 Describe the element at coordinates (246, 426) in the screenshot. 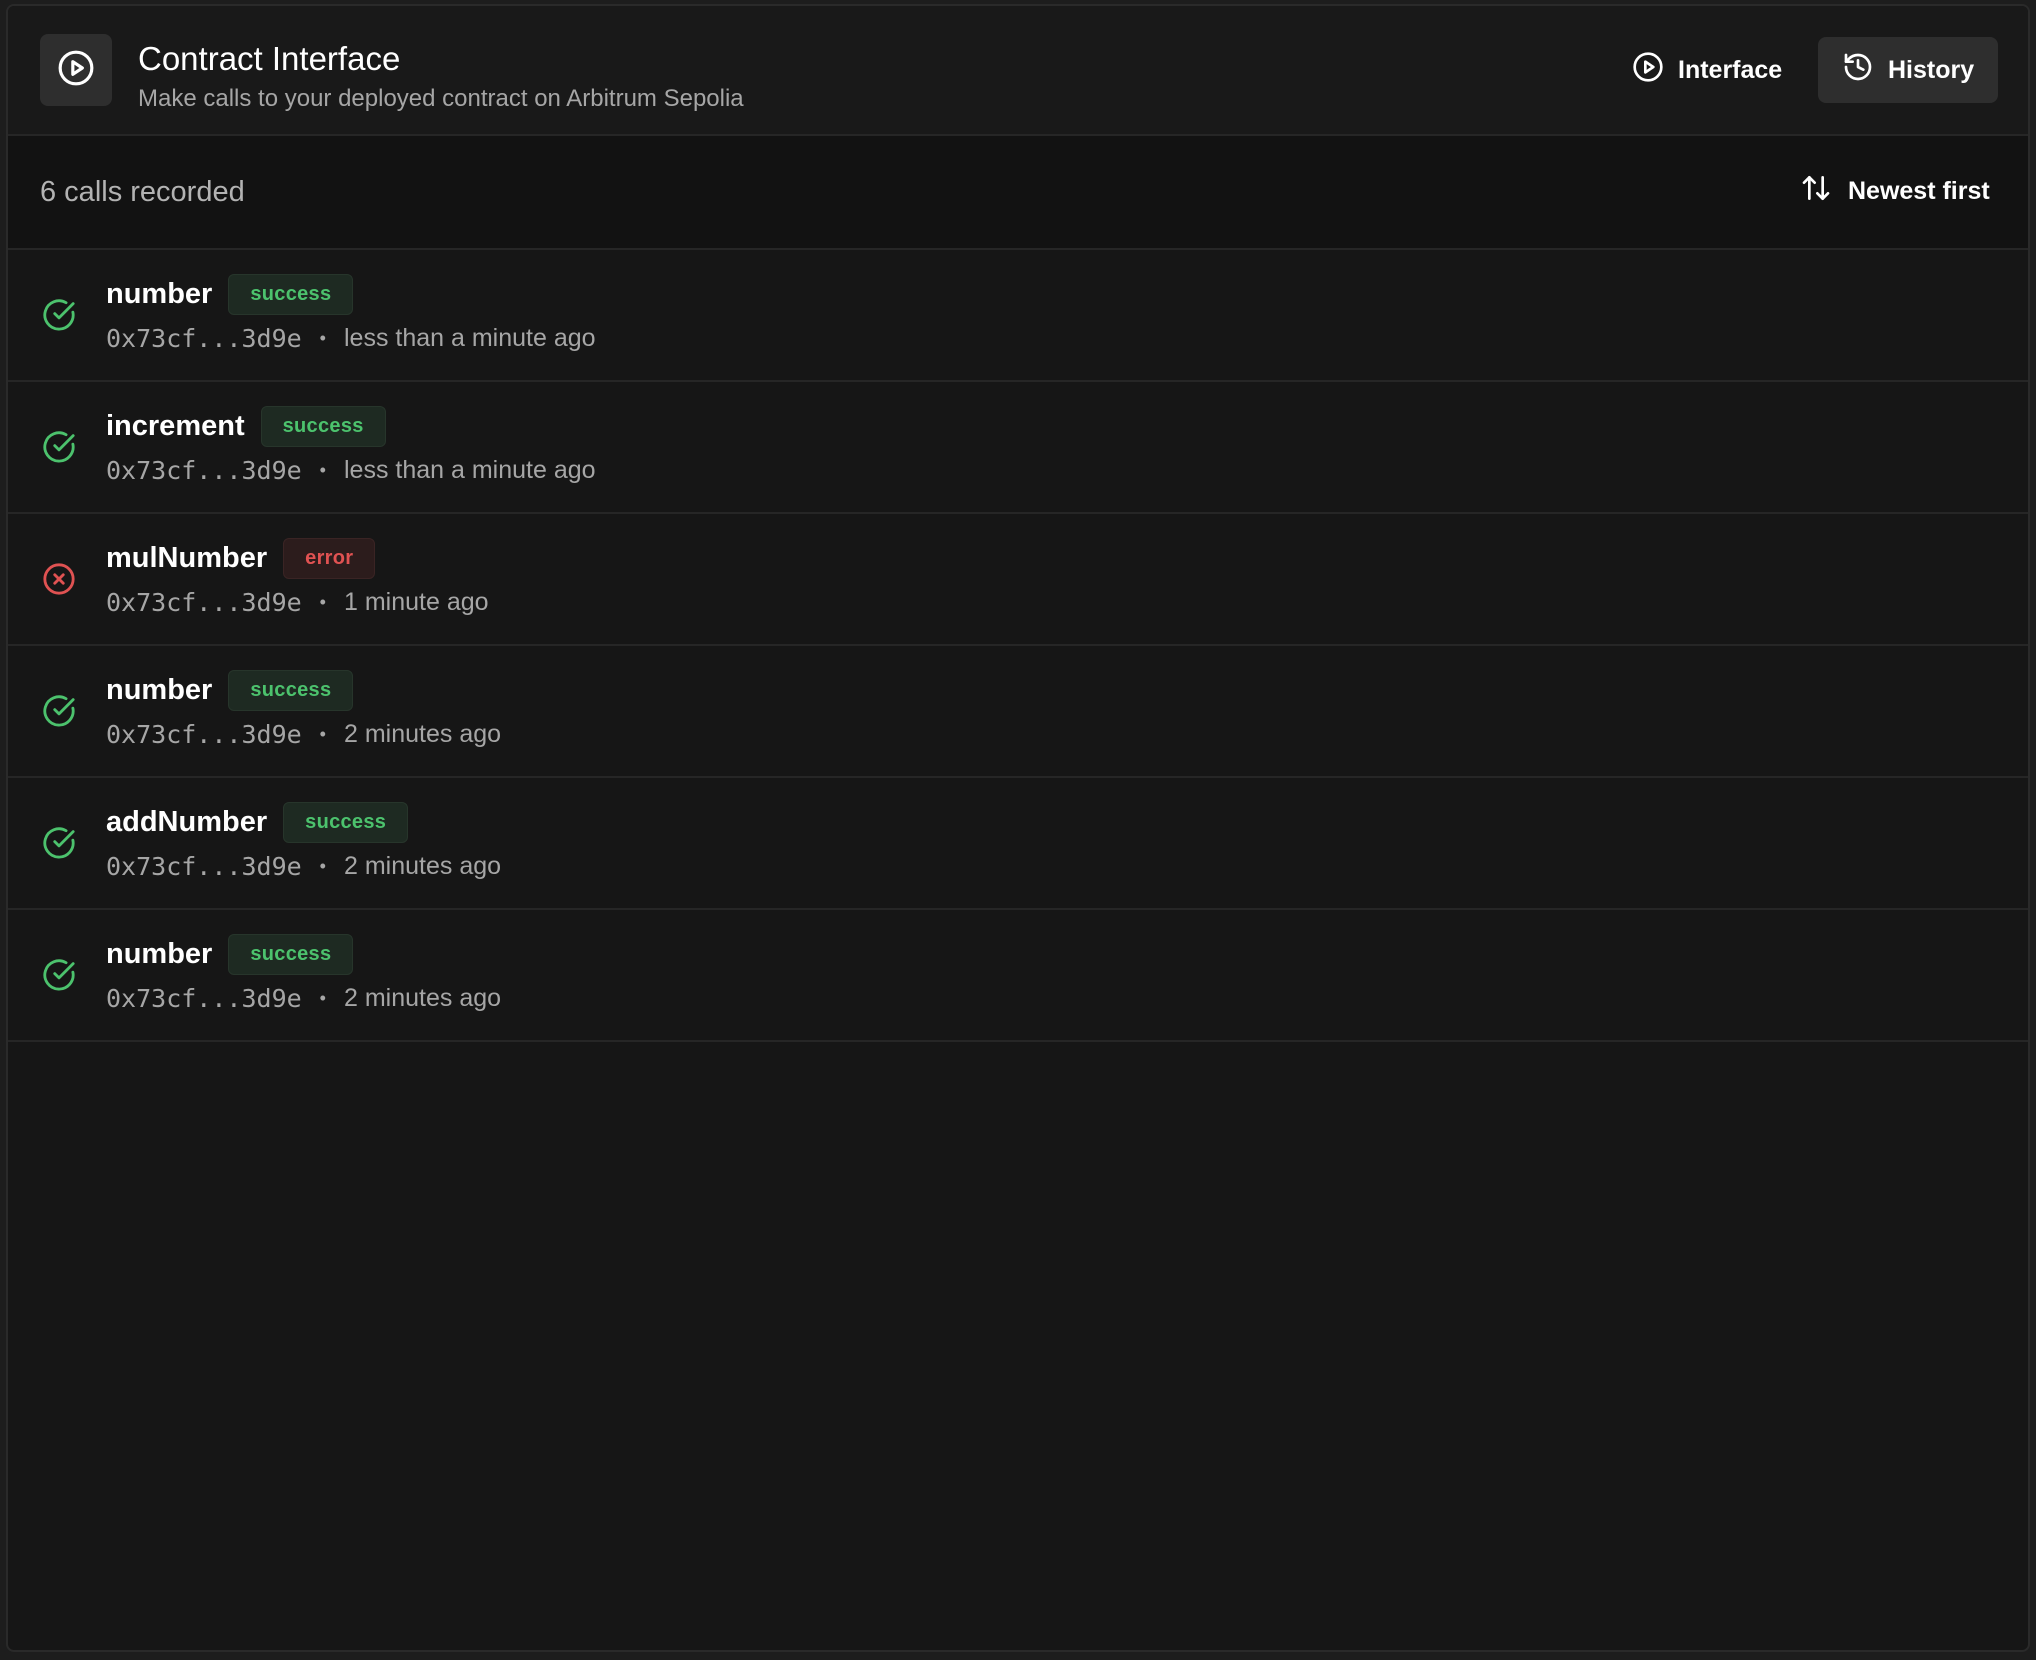

I see `call-row-head: increment success` at that location.